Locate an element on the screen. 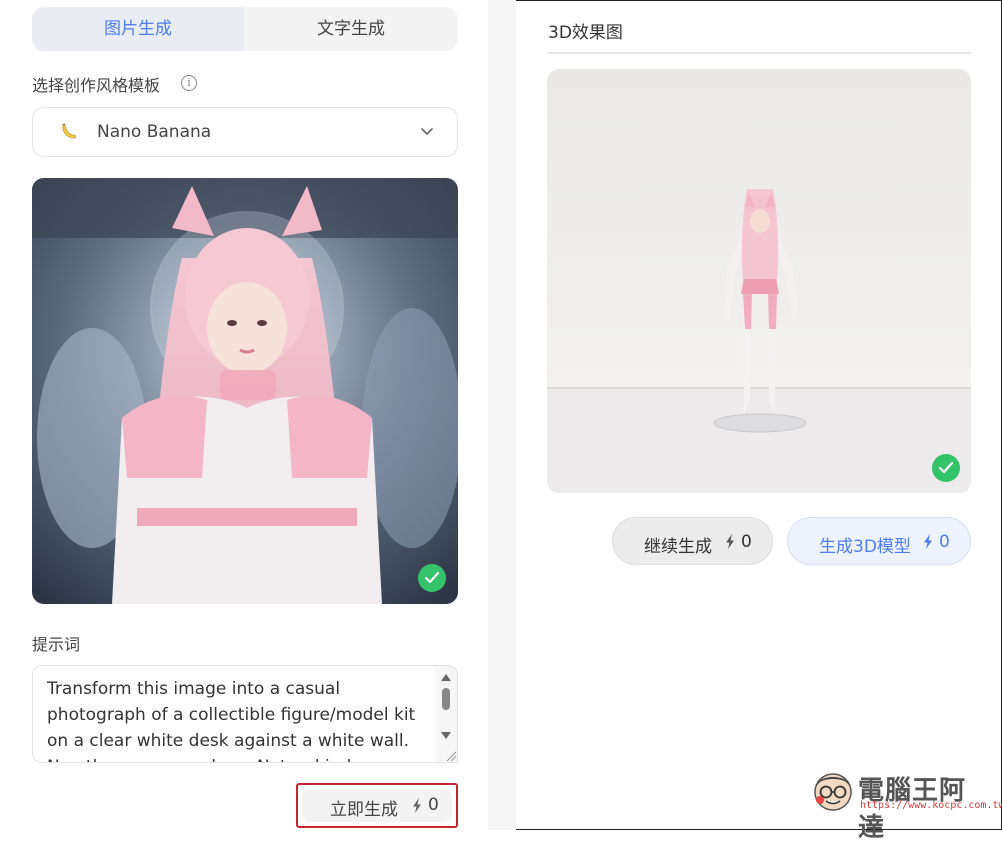  scroll-up-arrow-icon is located at coordinates (446, 677).